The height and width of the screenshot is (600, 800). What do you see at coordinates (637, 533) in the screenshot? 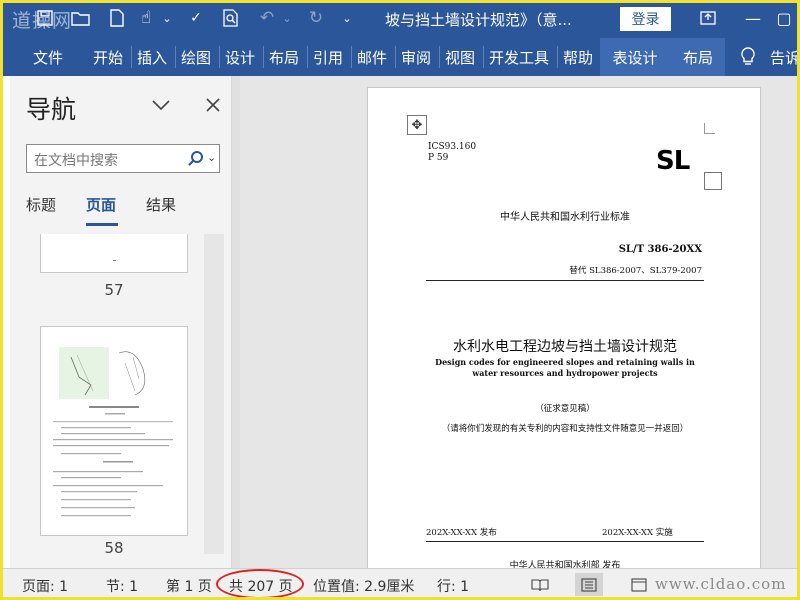
I see `implement-date: 202X-XX-XX 实施` at bounding box center [637, 533].